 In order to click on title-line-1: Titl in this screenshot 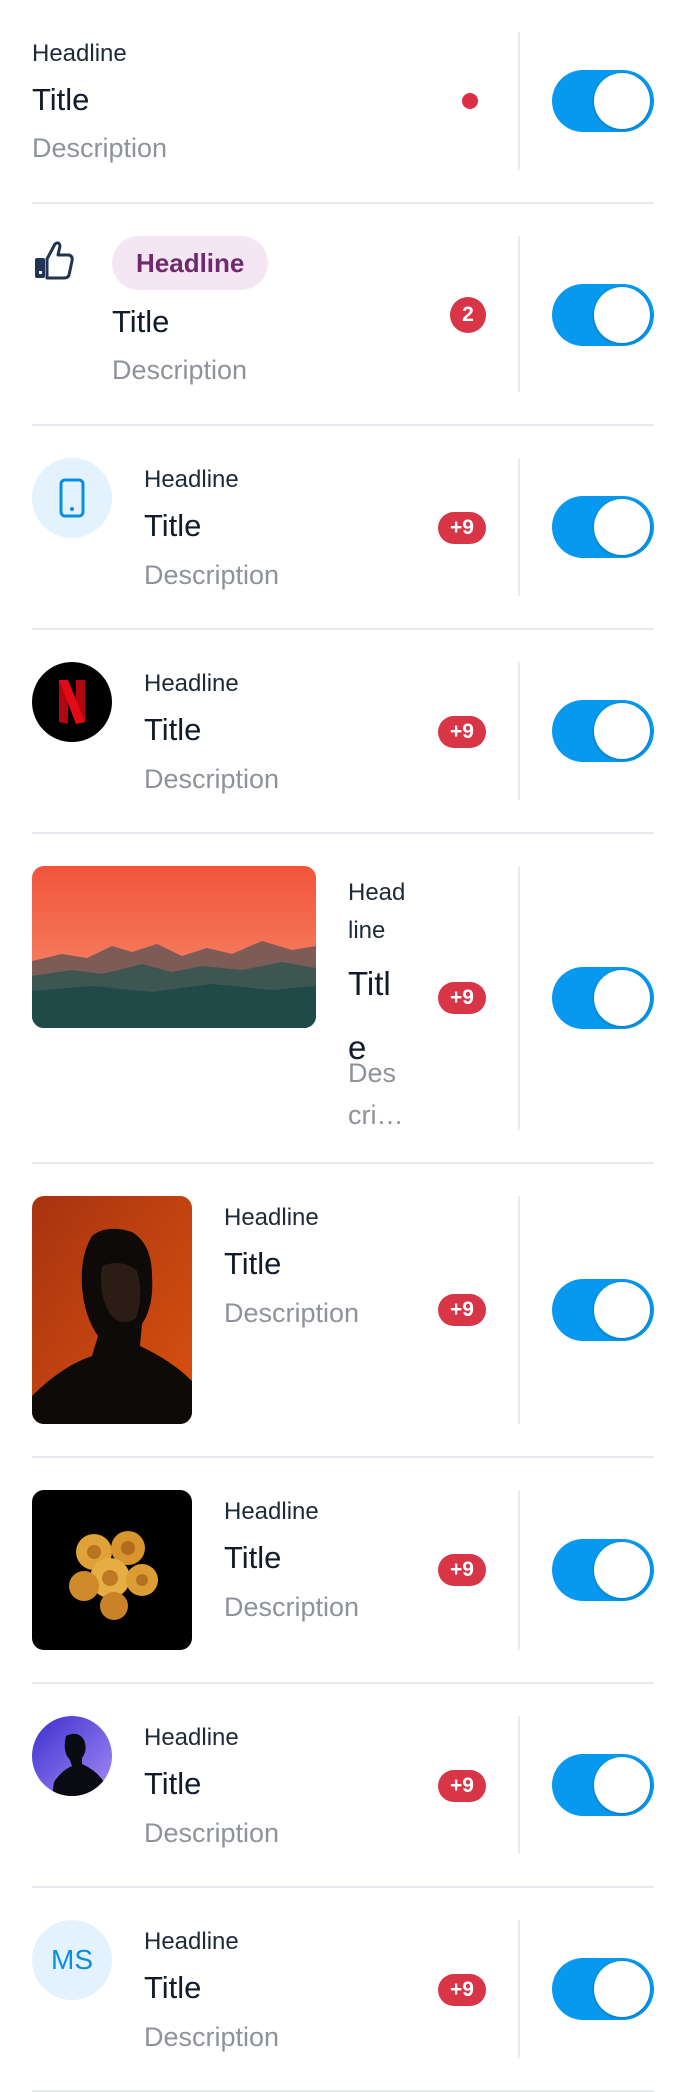, I will do `click(369, 983)`.